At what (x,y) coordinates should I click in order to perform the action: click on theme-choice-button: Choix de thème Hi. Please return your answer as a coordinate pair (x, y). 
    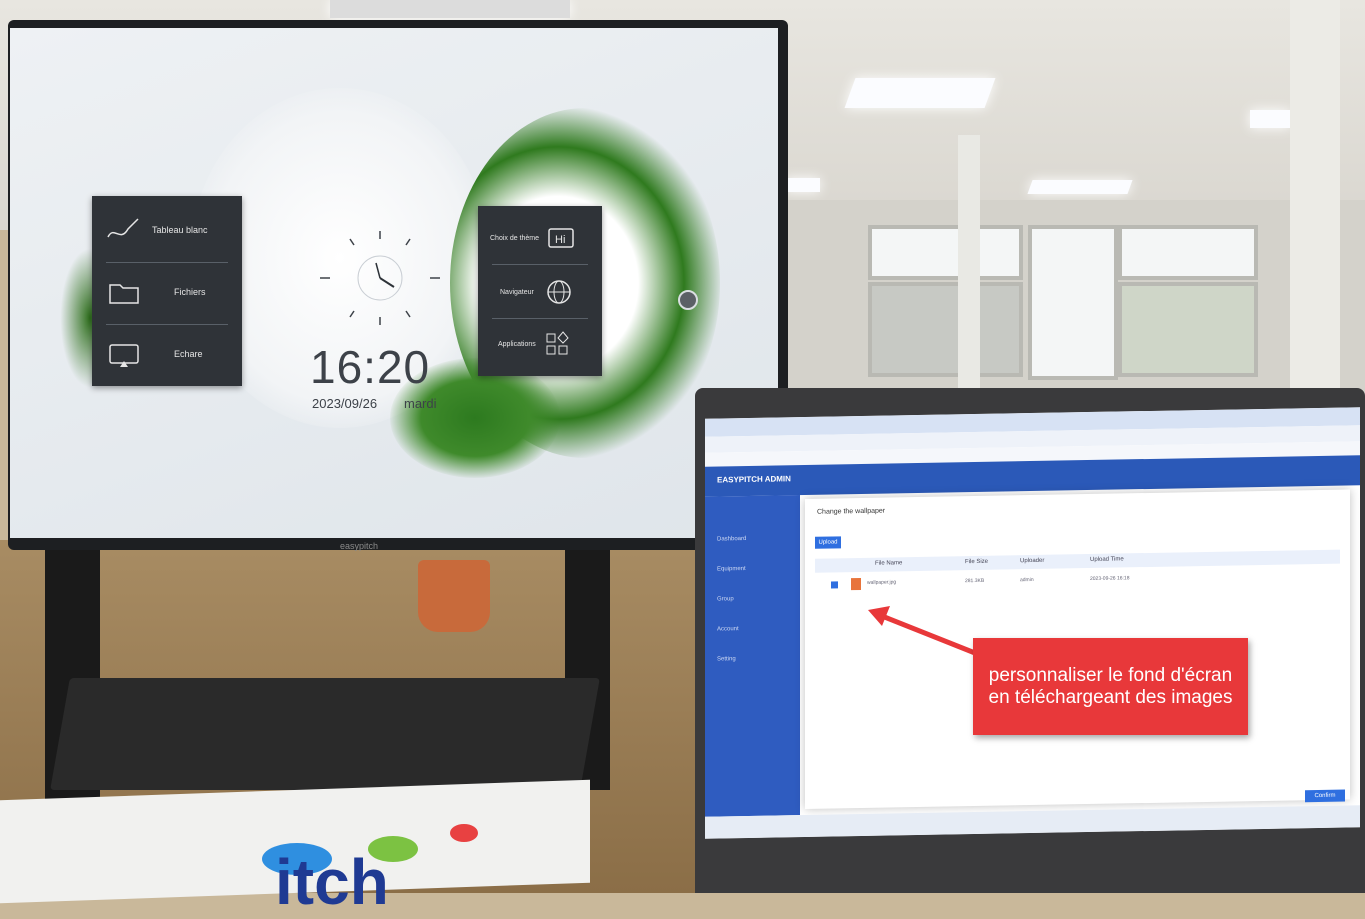
    Looking at the image, I should click on (540, 238).